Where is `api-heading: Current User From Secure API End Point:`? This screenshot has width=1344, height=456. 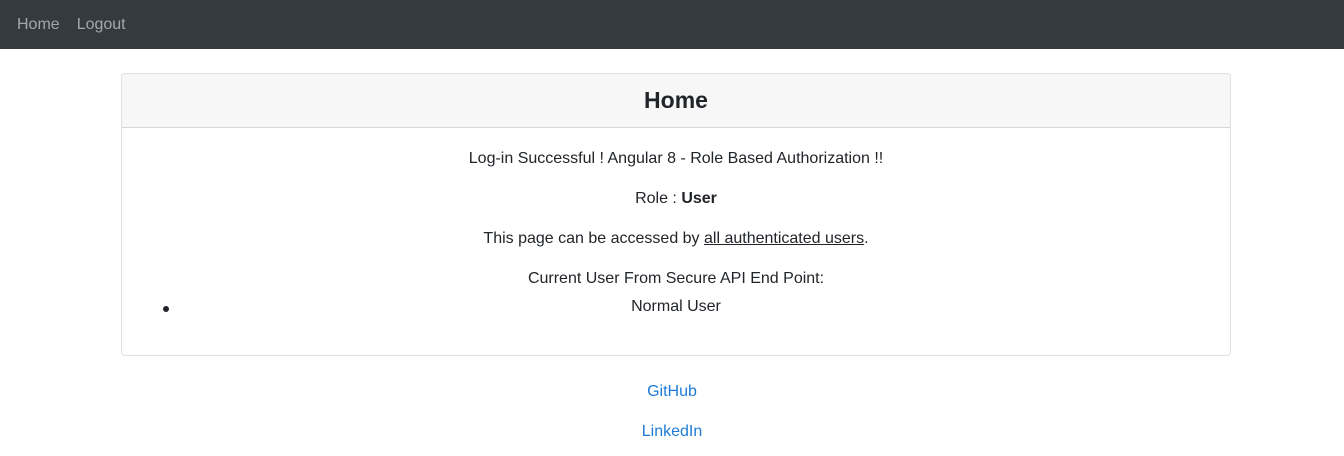 api-heading: Current User From Secure API End Point: is located at coordinates (676, 278).